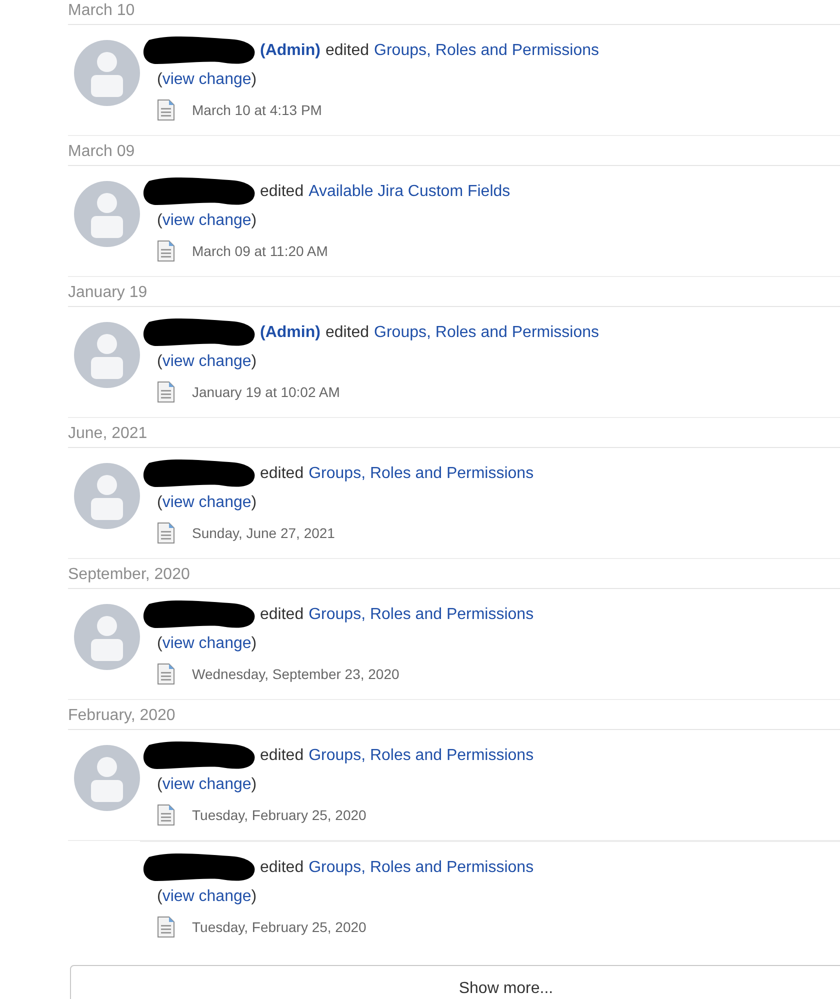 The image size is (840, 999). What do you see at coordinates (454, 292) in the screenshot?
I see `date-heading: January 19` at bounding box center [454, 292].